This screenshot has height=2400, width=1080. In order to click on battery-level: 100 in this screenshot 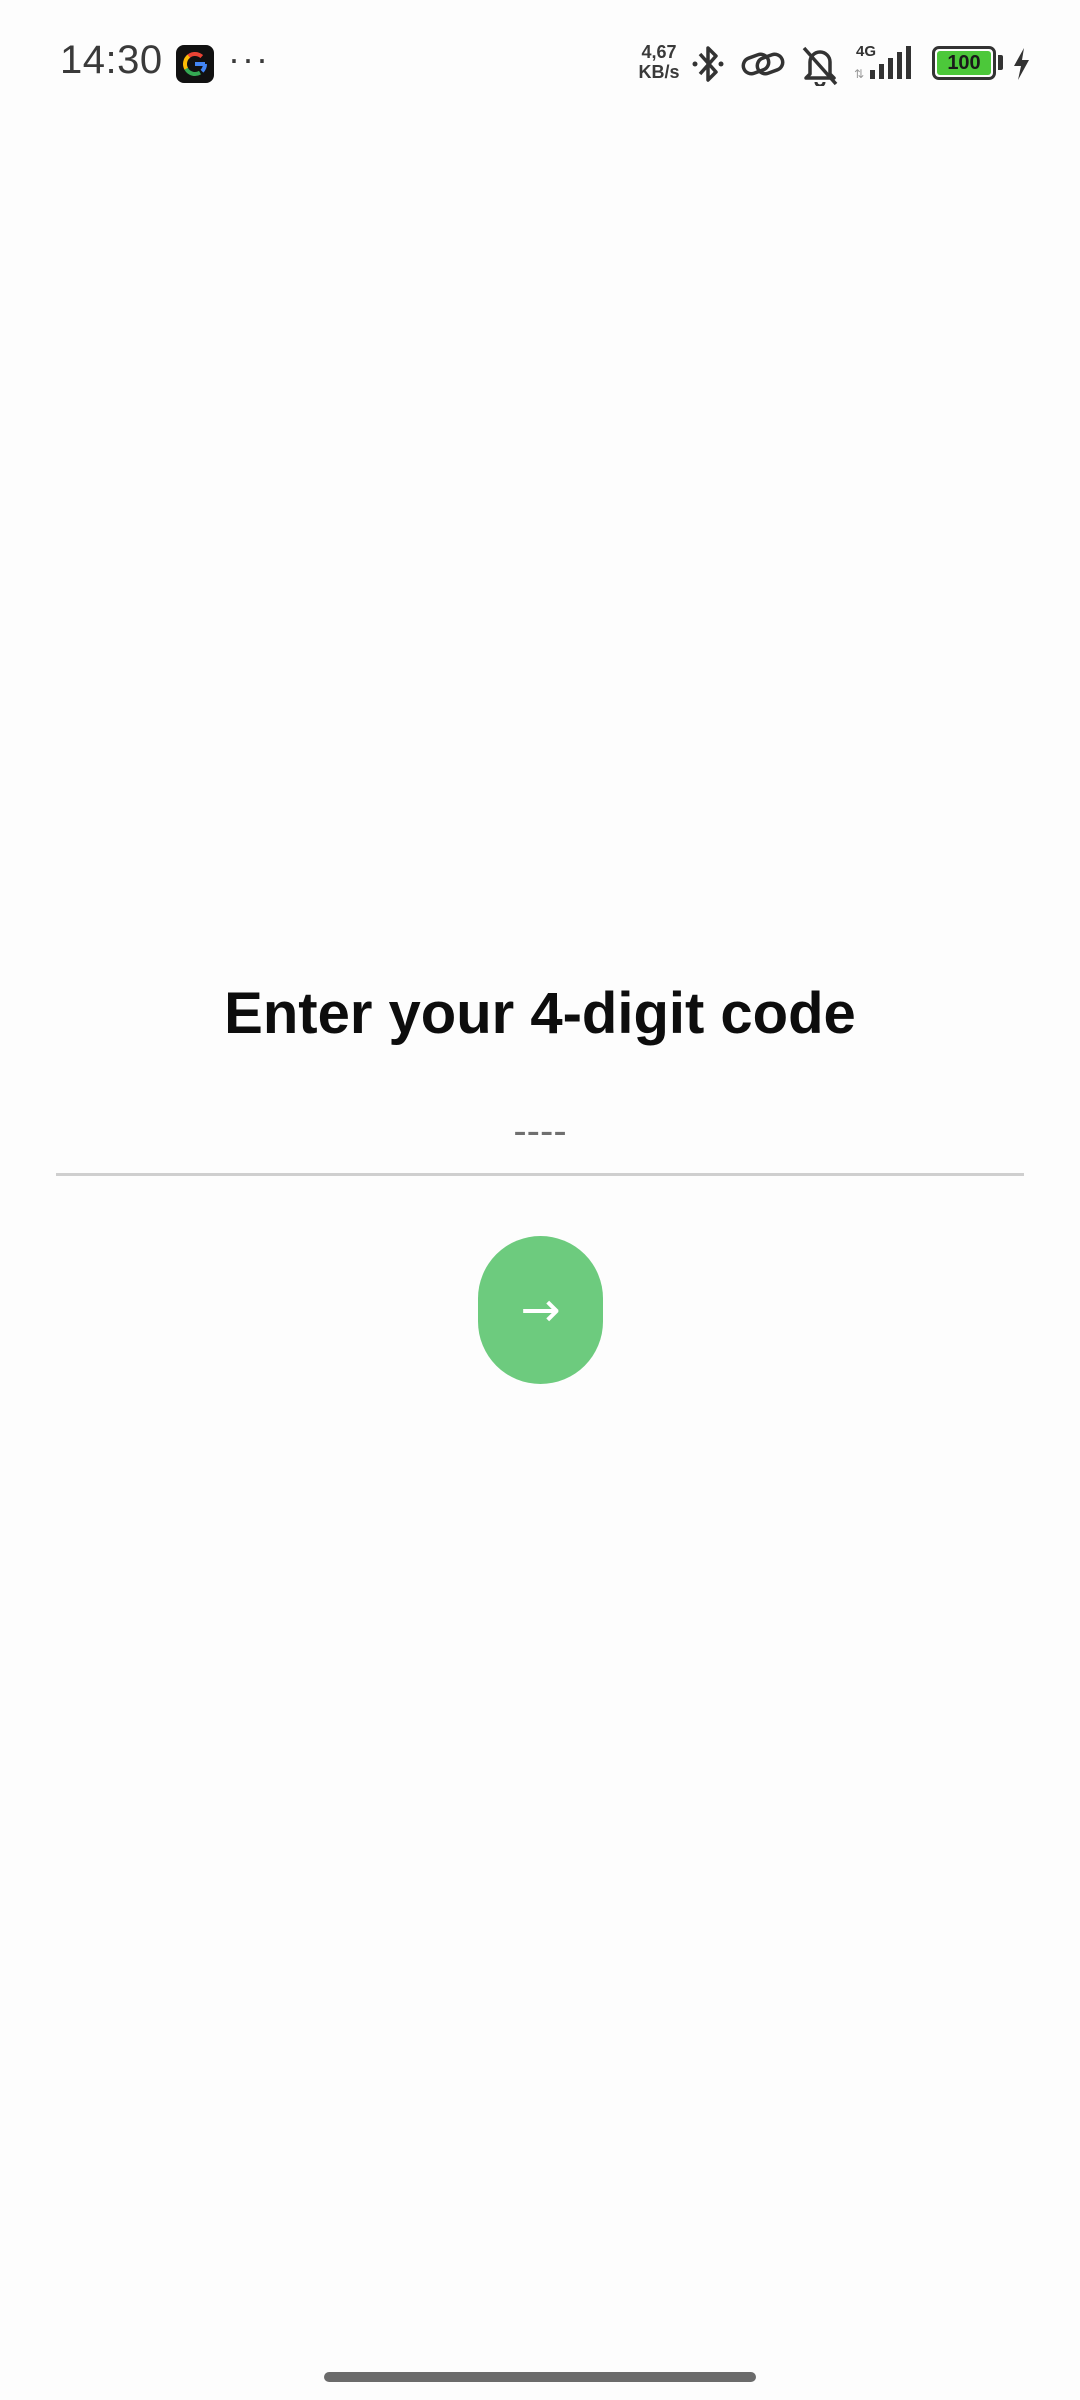, I will do `click(964, 63)`.